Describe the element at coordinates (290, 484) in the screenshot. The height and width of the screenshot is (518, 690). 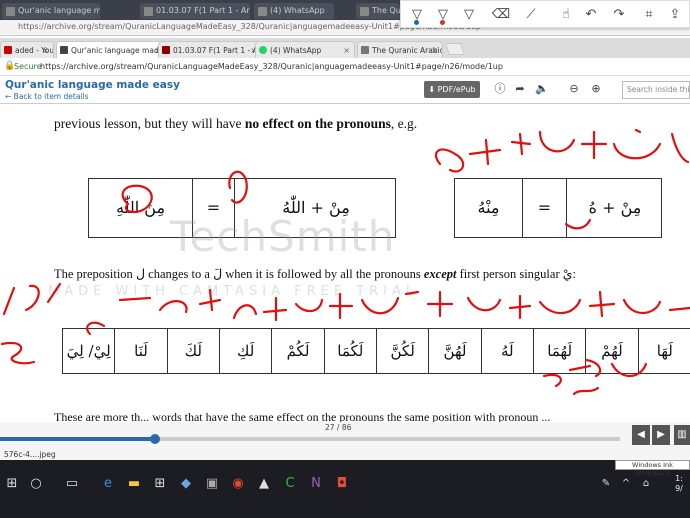
I see `camtasia-icon: C` at that location.